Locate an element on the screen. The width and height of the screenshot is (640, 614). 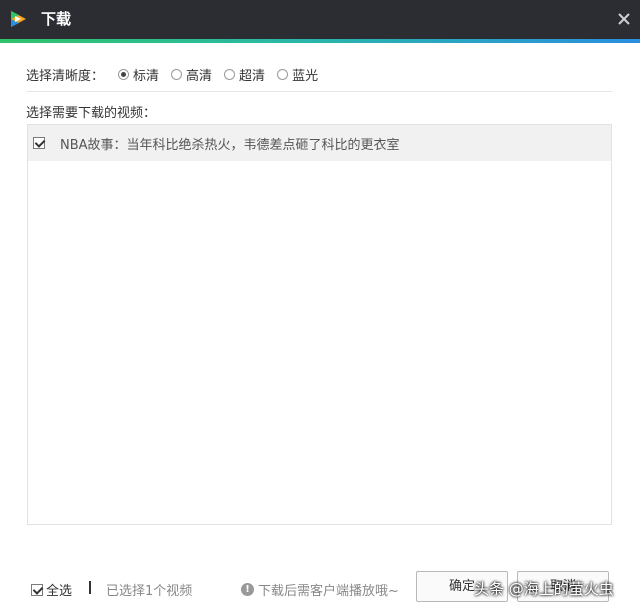
list-item: NBA故事：当年科比绝杀热火，韦德差点砸了科比的更衣室 is located at coordinates (319, 143).